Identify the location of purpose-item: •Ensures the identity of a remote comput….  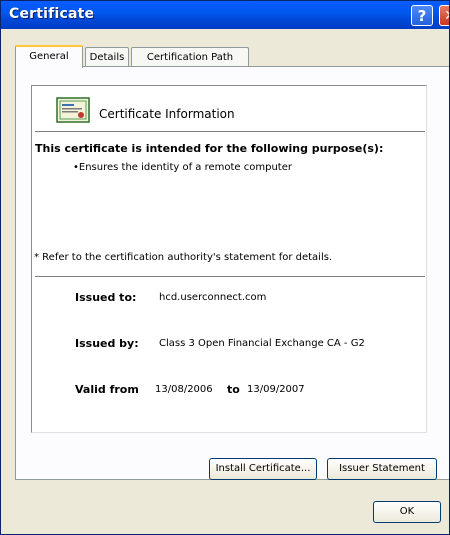
(182, 167).